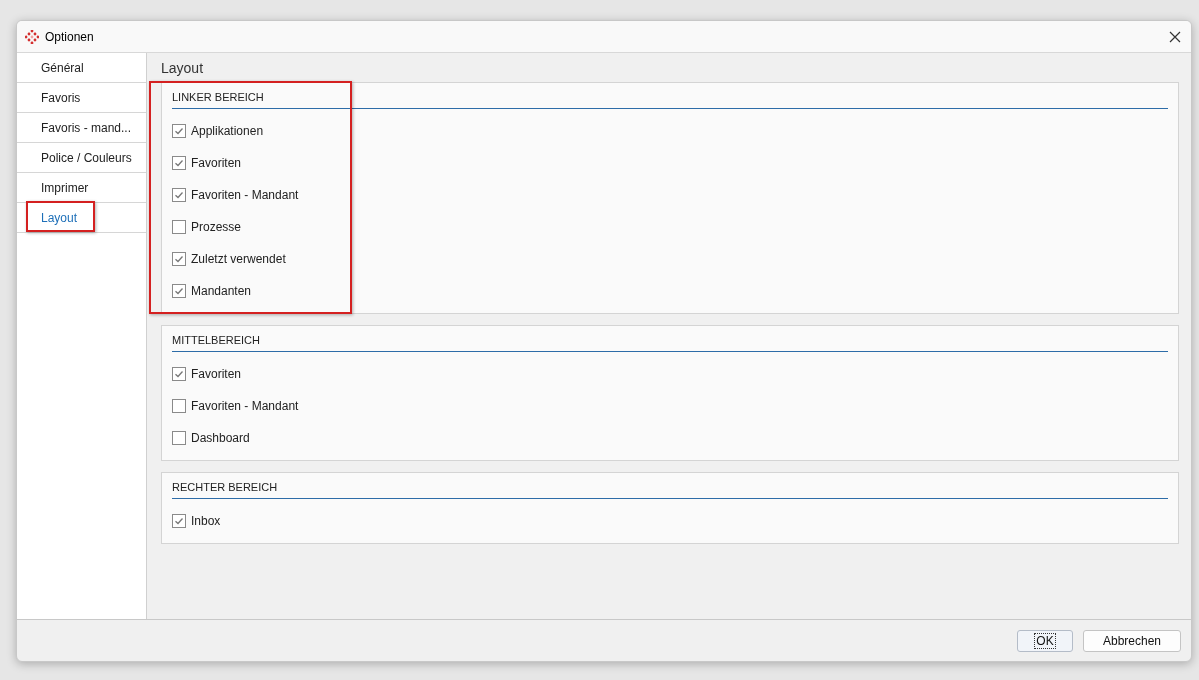 This screenshot has width=1199, height=680. Describe the element at coordinates (670, 490) in the screenshot. I see `section-title: RECHTER BEREICH` at that location.